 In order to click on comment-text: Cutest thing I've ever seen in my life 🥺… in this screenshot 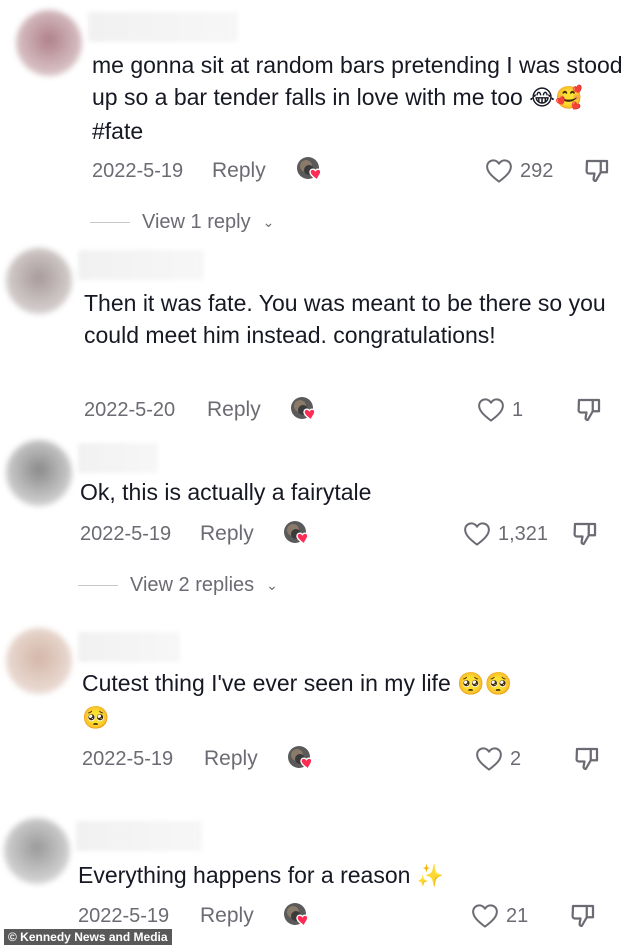, I will do `click(297, 700)`.